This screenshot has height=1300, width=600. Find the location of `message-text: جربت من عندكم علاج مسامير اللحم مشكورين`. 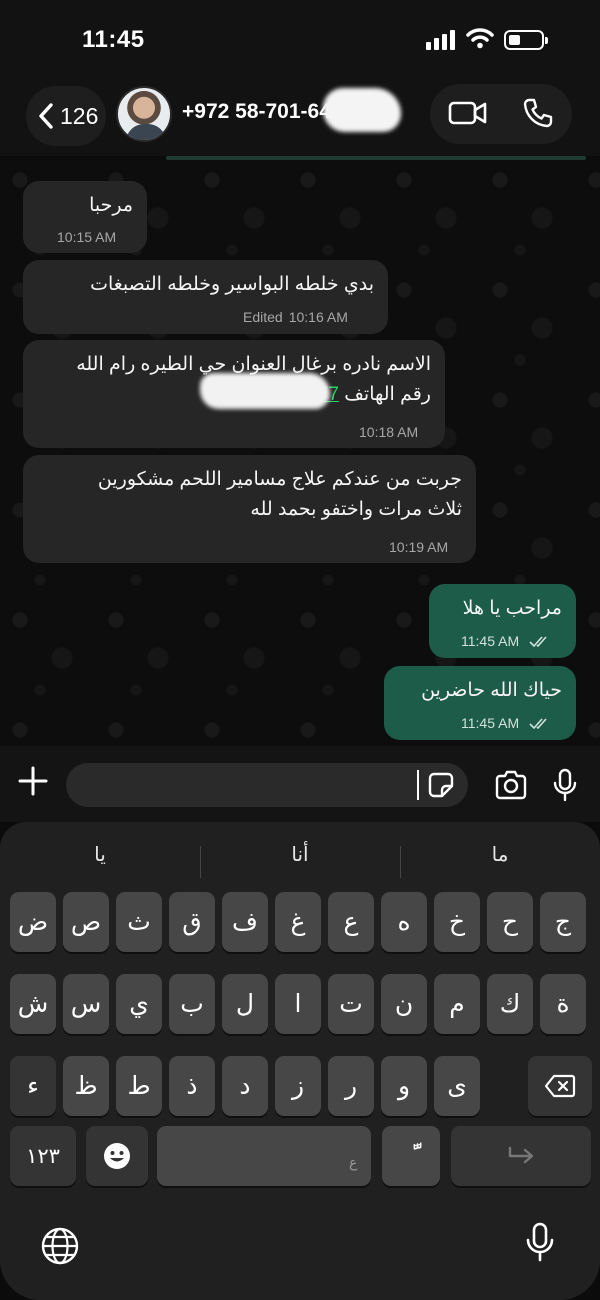

message-text: جربت من عندكم علاج مسامير اللحم مشكورين is located at coordinates (279, 479).